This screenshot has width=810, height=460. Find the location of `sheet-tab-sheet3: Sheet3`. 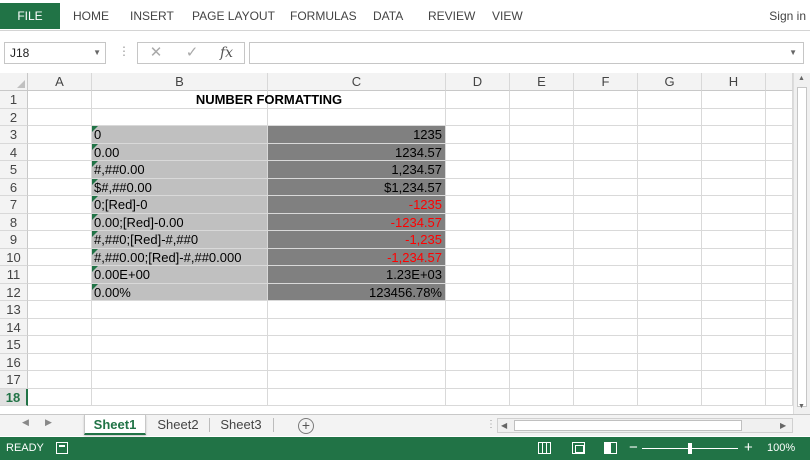

sheet-tab-sheet3: Sheet3 is located at coordinates (241, 425).